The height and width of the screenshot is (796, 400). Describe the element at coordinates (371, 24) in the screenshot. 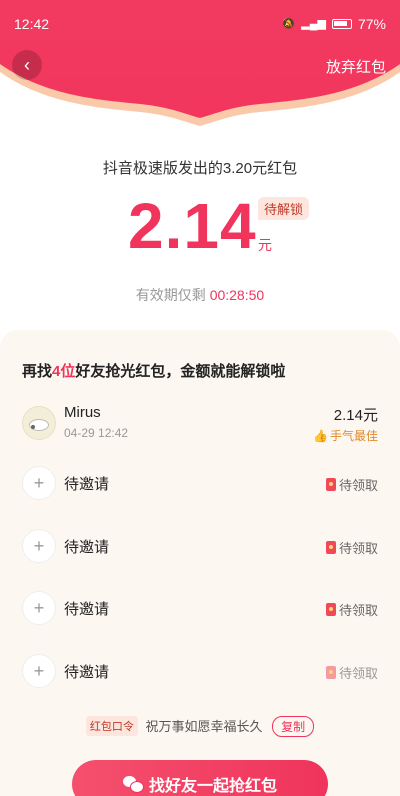

I see `battery-level: 77%` at that location.